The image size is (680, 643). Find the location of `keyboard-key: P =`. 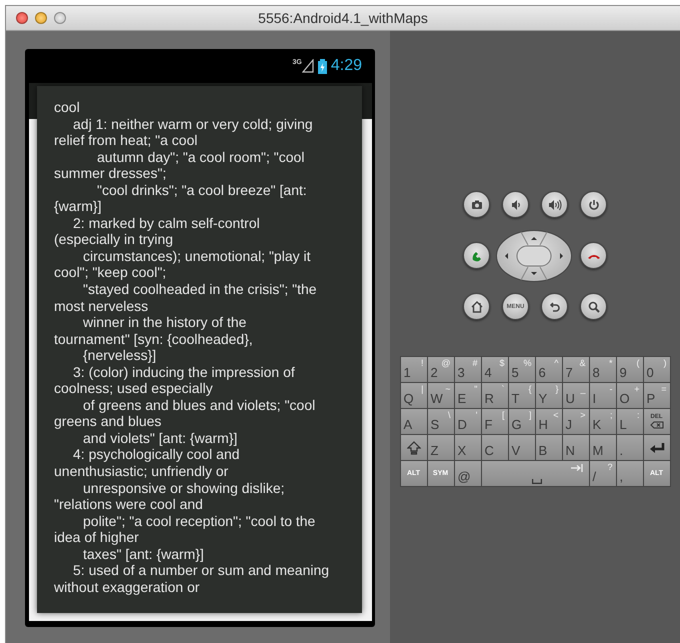

keyboard-key: P = is located at coordinates (657, 395).